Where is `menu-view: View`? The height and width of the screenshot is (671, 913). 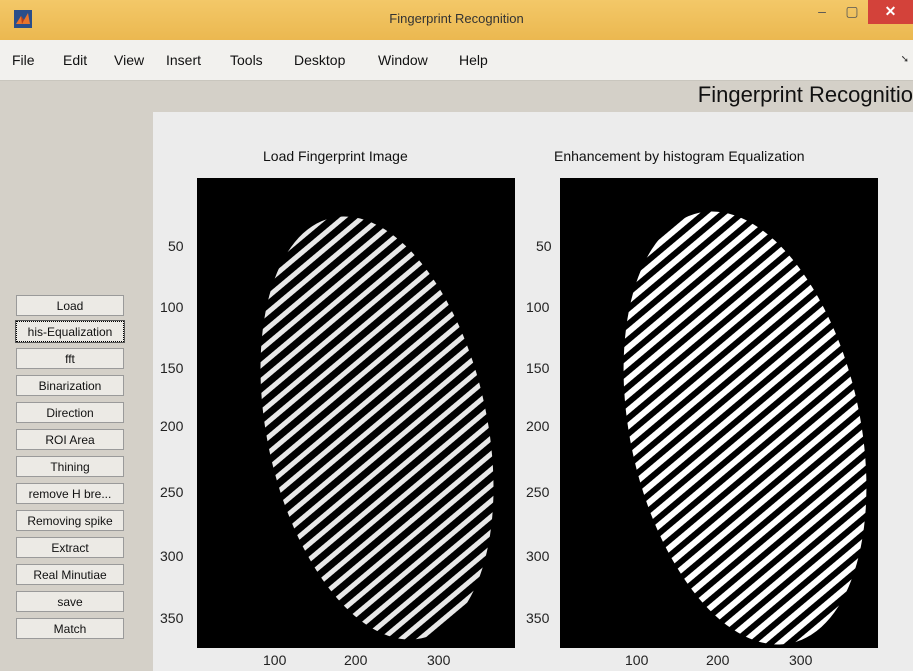 menu-view: View is located at coordinates (129, 60).